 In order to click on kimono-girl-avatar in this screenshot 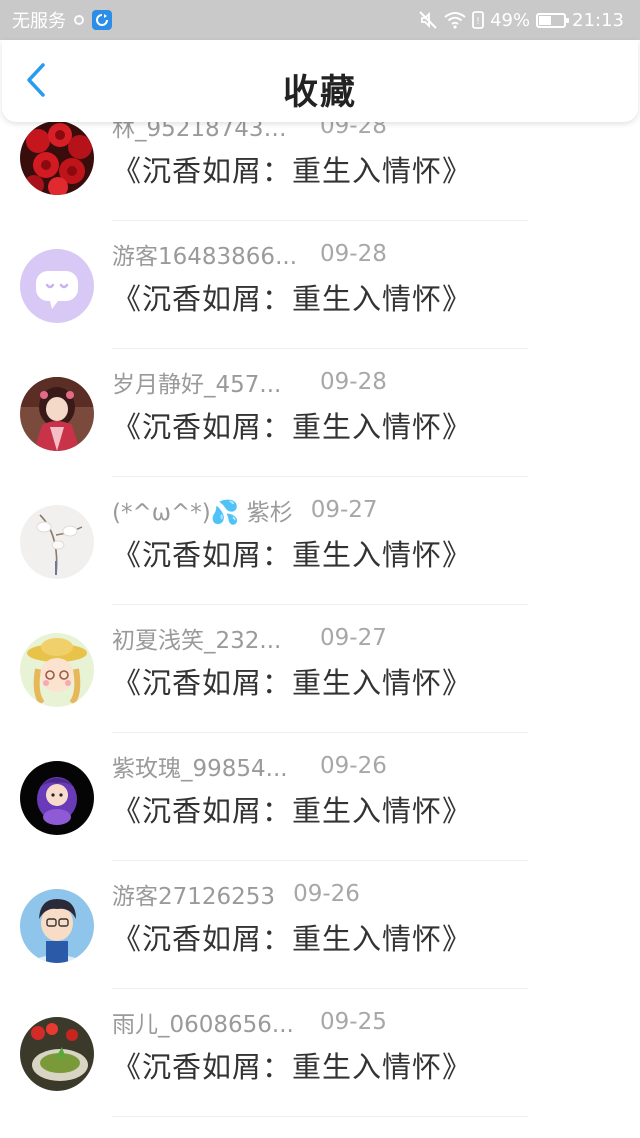, I will do `click(57, 414)`.